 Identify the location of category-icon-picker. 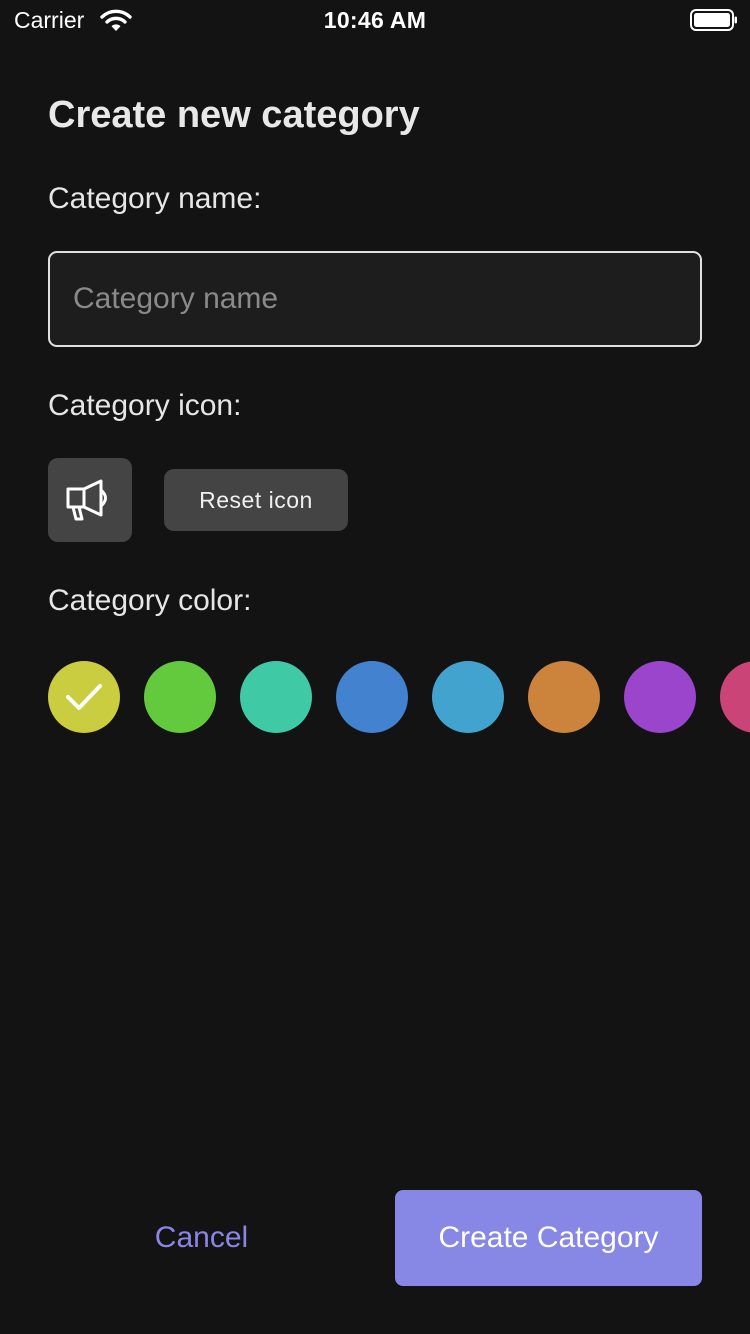
(90, 500).